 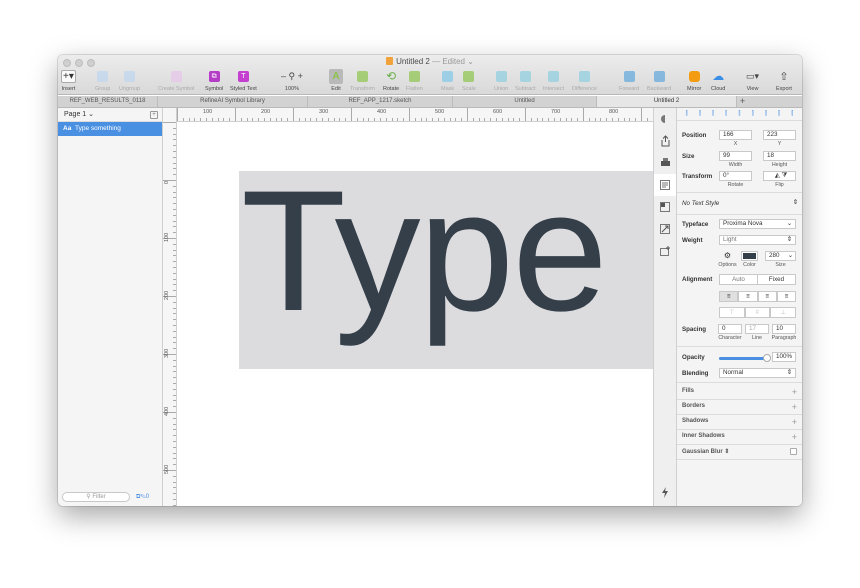 What do you see at coordinates (784, 81) in the screenshot?
I see `toolbar-export-button: ⇧ Export` at bounding box center [784, 81].